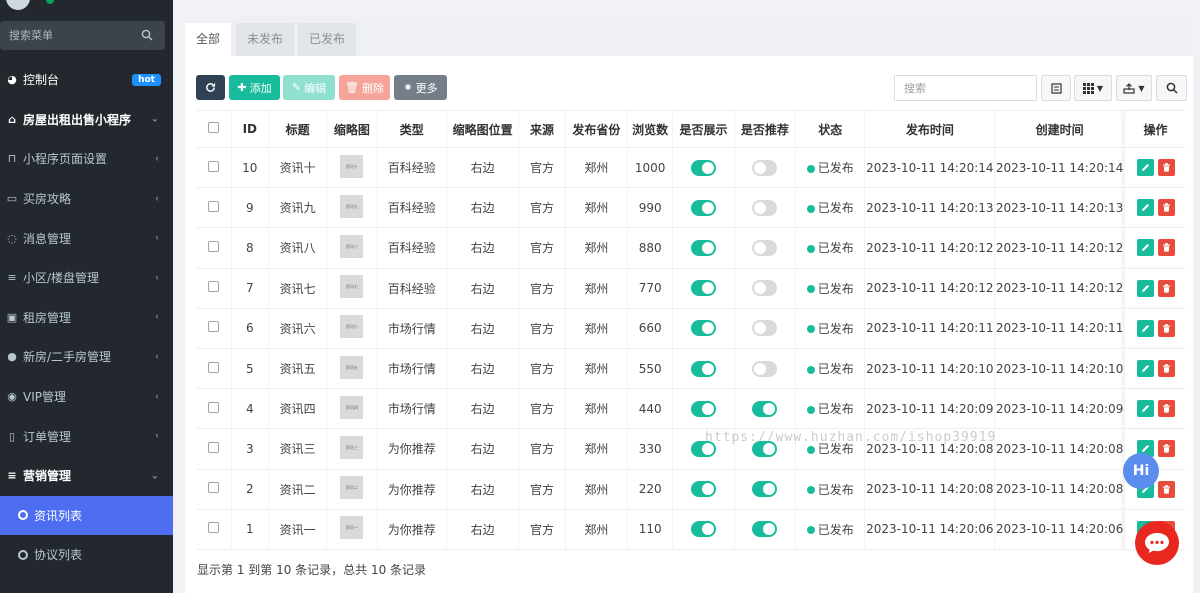 The width and height of the screenshot is (1200, 593). What do you see at coordinates (86, 159) in the screenshot?
I see `sidebar-item-page-settings: ⊓ 小程序页面设置 ‹` at bounding box center [86, 159].